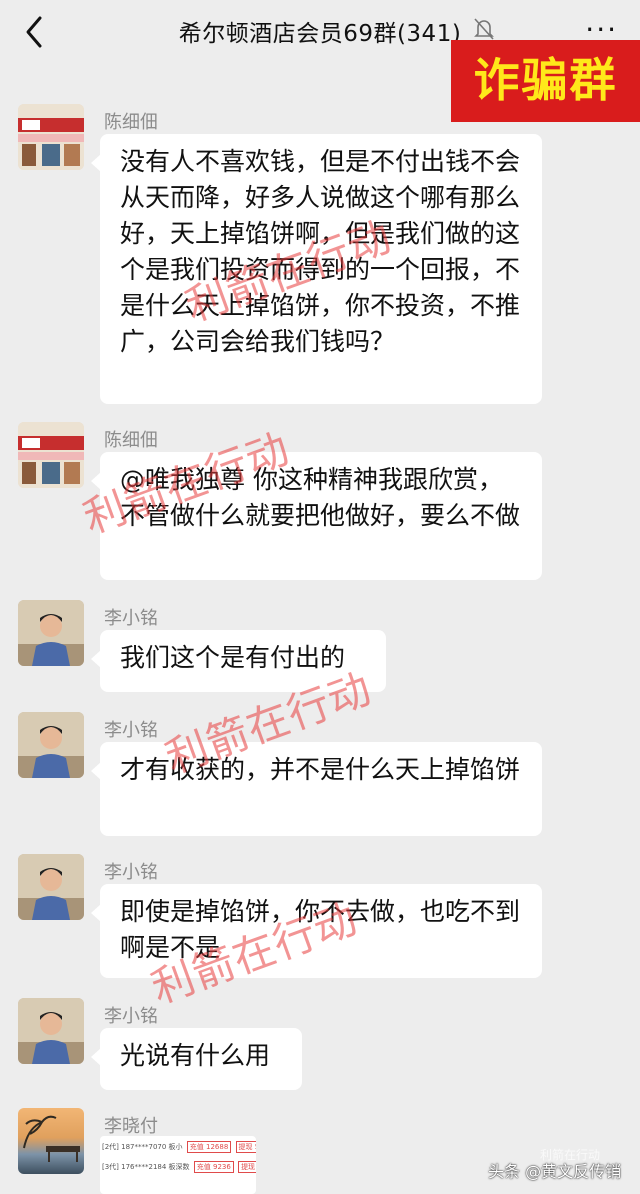  I want to click on image-row-label: [3代] 176****2184 板深数, so click(146, 1167).